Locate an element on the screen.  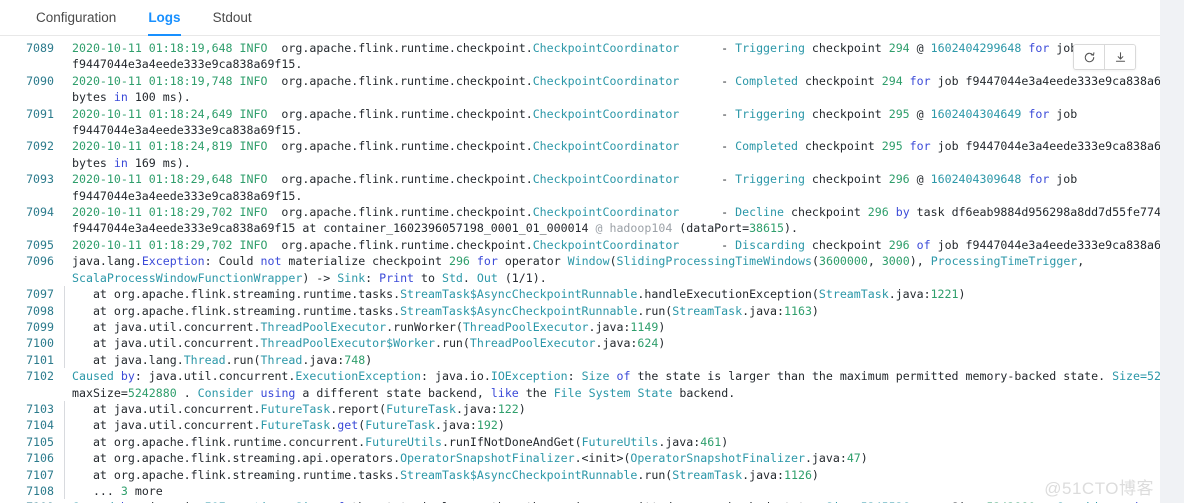
log-line: bytes in 169 ms). is located at coordinates (616, 163).